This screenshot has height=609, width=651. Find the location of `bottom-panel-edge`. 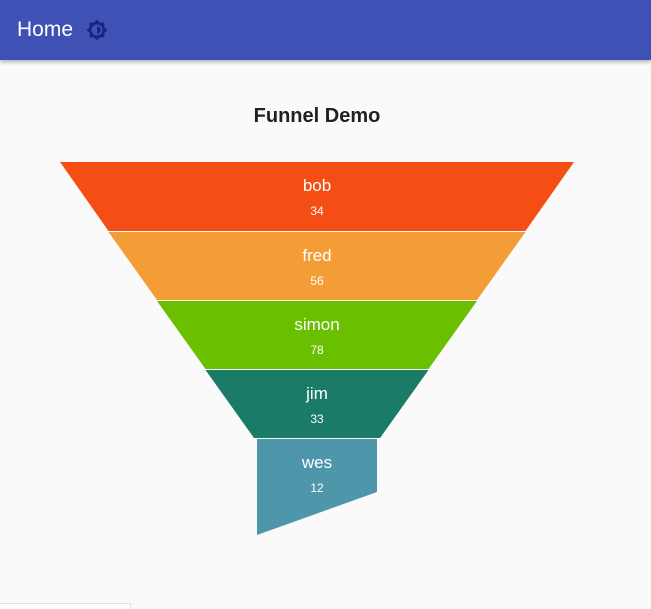

bottom-panel-edge is located at coordinates (65, 606).